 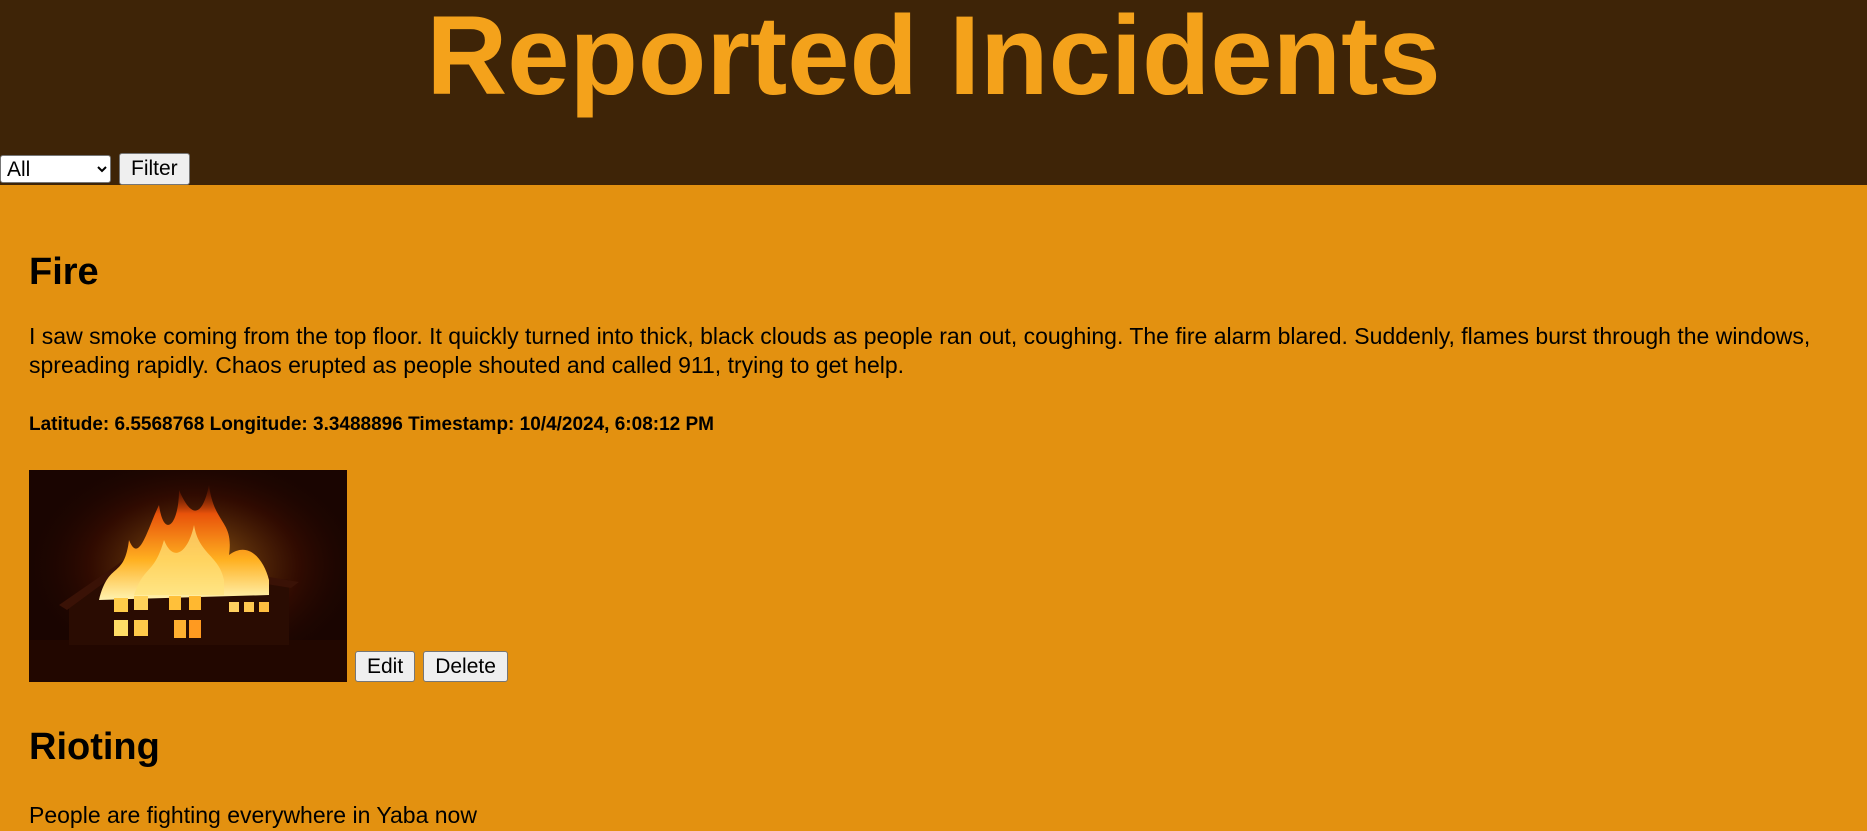 I want to click on edit-button: Edit, so click(x=385, y=666).